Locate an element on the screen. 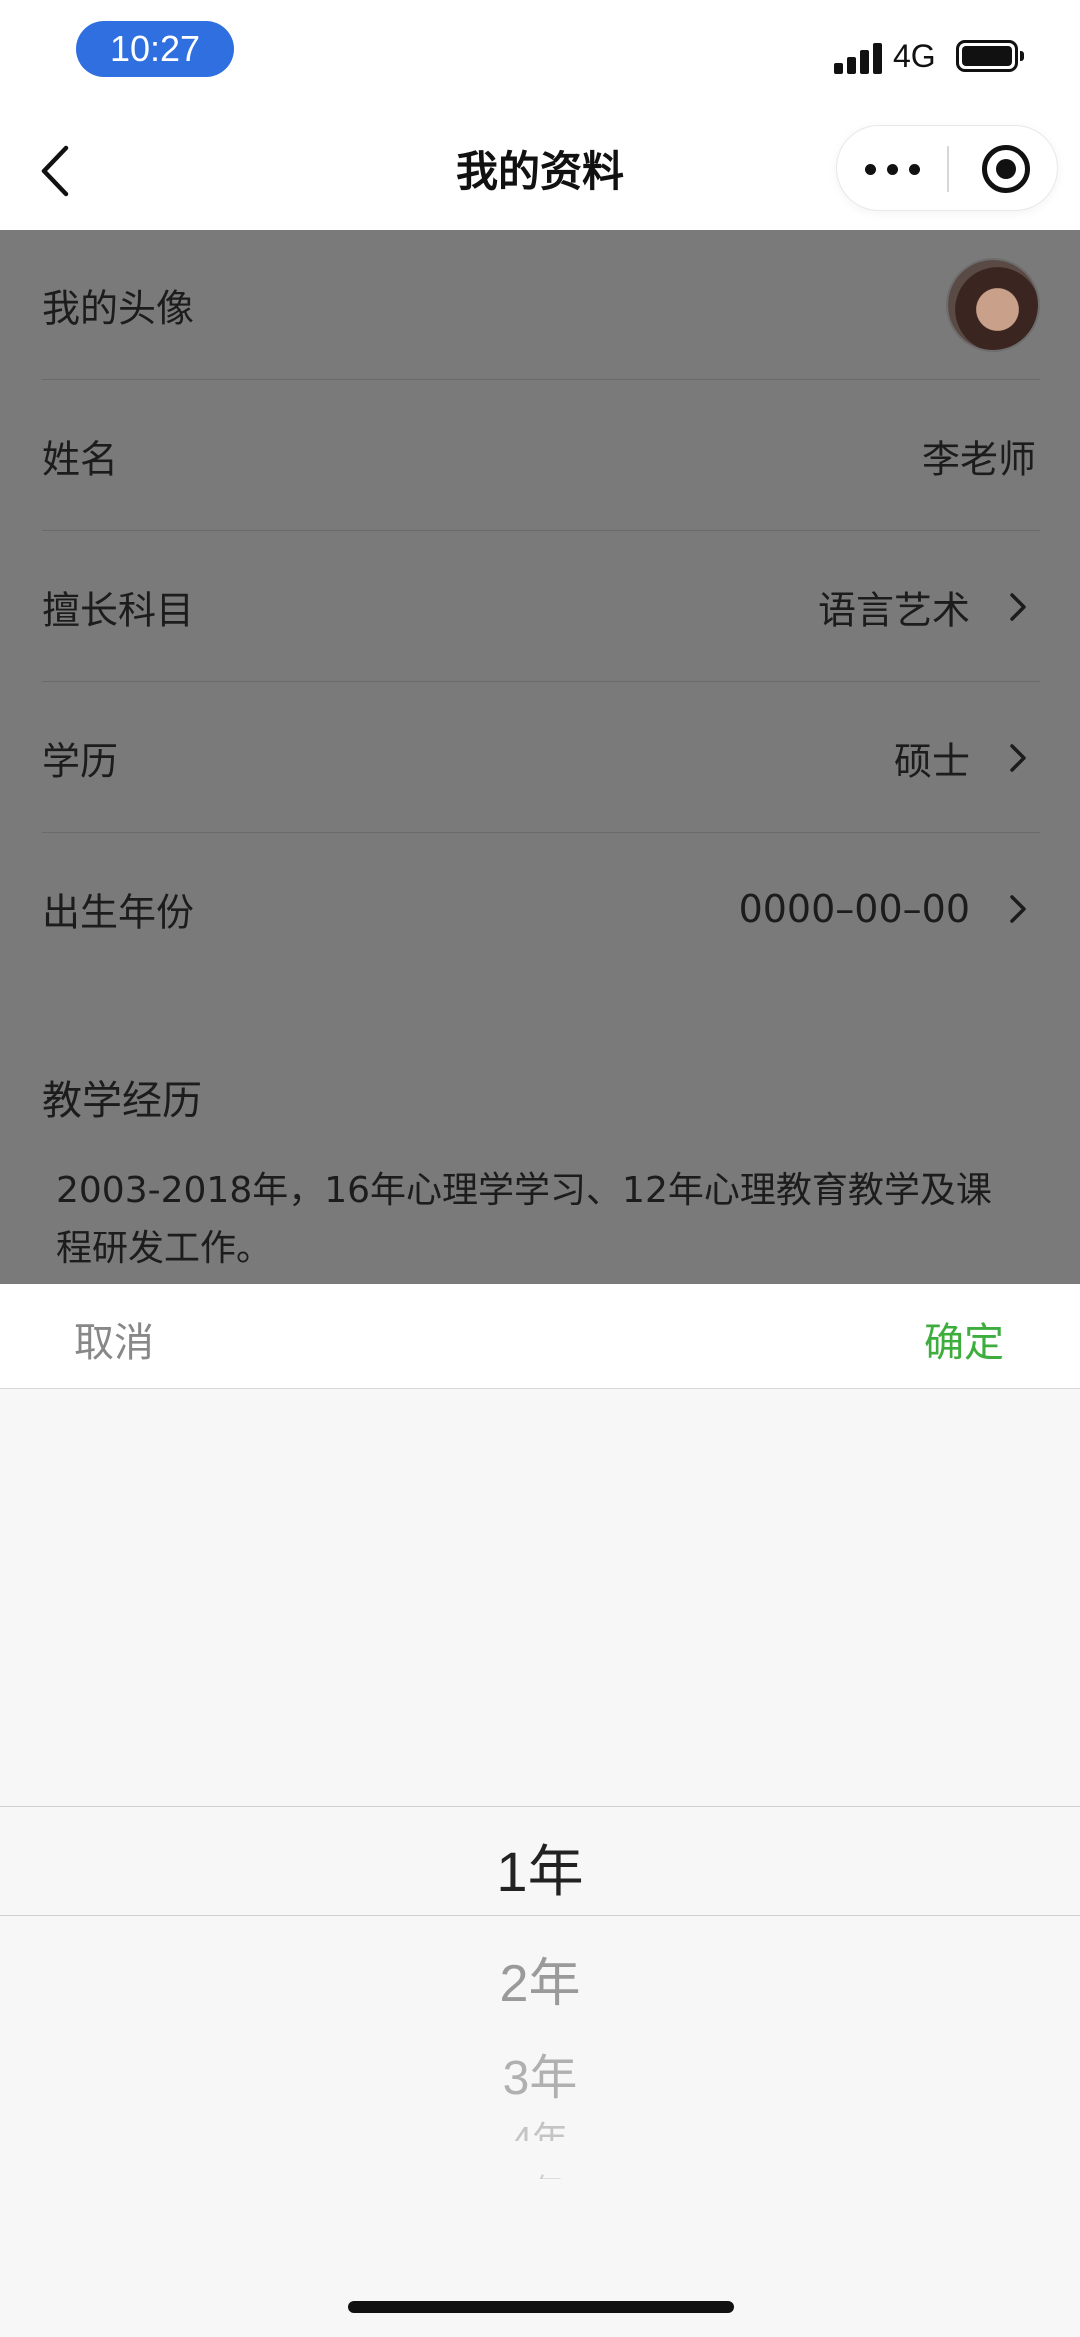 Image resolution: width=1080 pixels, height=2337 pixels. cancel-button: 取消 is located at coordinates (114, 1339).